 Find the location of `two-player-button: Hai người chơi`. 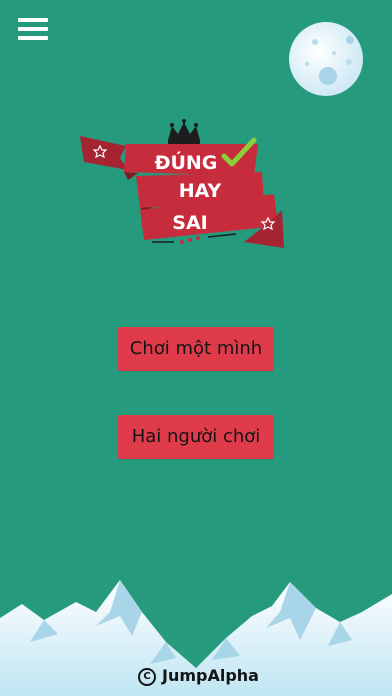

two-player-button: Hai người chơi is located at coordinates (196, 437).